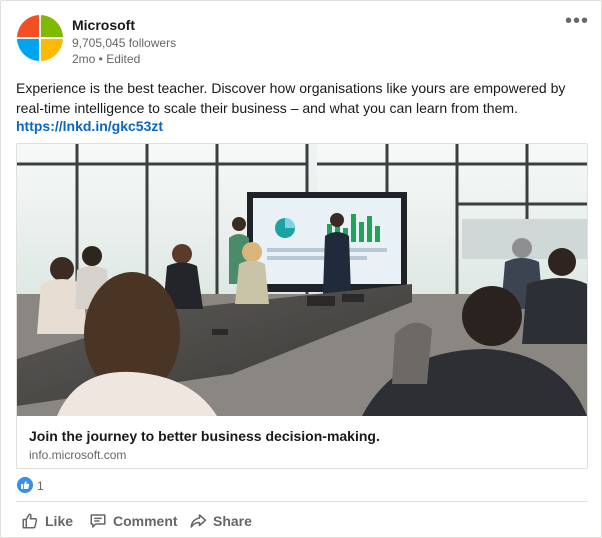  What do you see at coordinates (52, 26) in the screenshot?
I see `logo-tile-green` at bounding box center [52, 26].